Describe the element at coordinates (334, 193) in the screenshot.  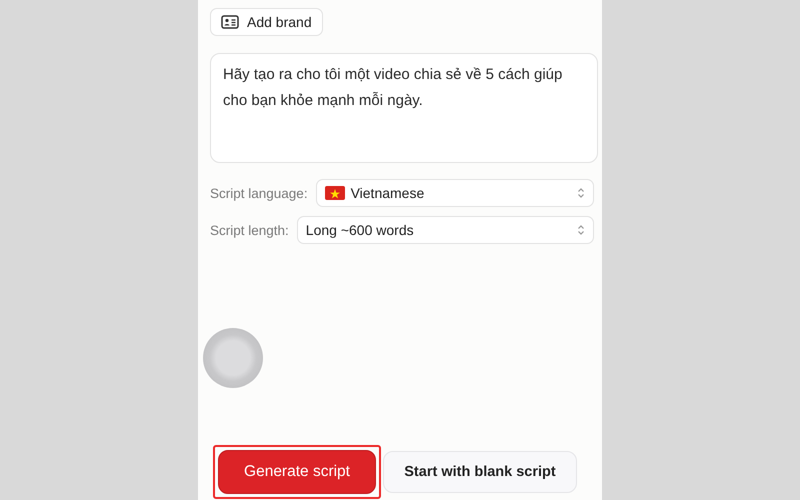
I see `flag-icon` at that location.